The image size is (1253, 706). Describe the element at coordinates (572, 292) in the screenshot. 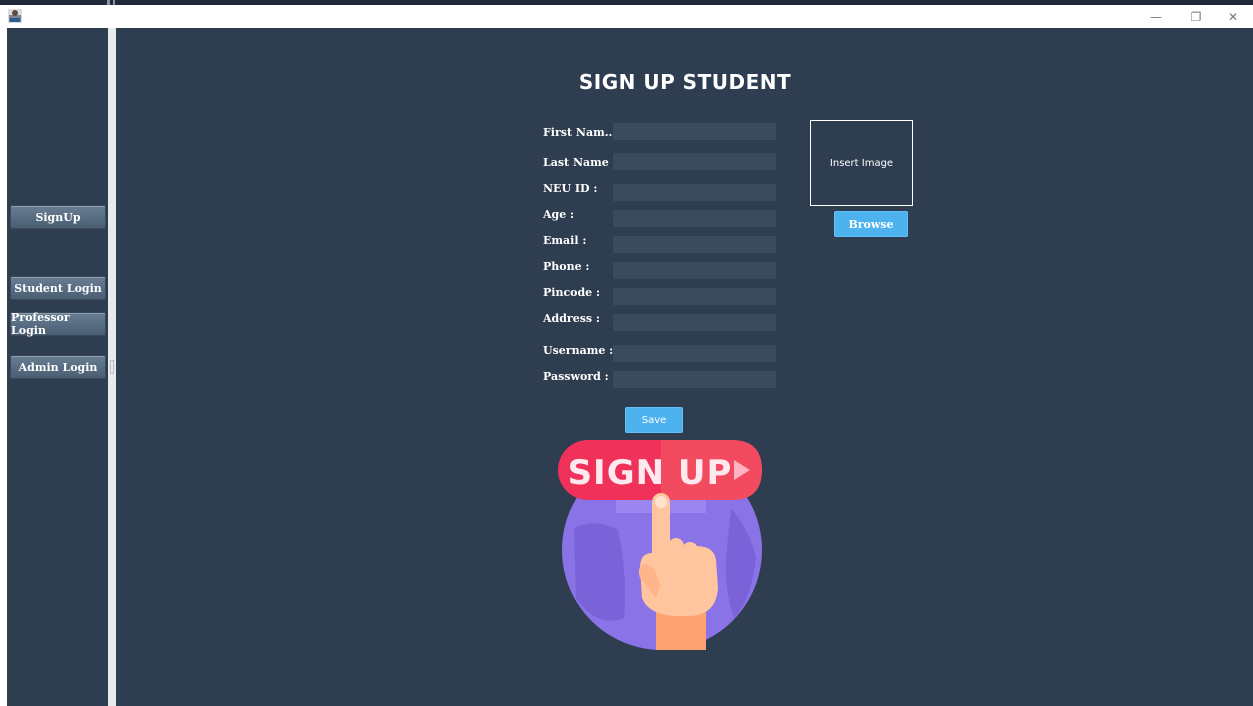

I see `pincode-label: Pincode :` at that location.